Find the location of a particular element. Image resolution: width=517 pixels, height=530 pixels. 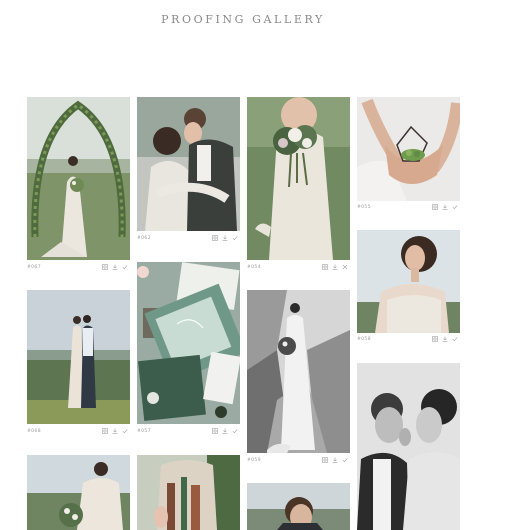

photo-couple-hill is located at coordinates (78, 357).